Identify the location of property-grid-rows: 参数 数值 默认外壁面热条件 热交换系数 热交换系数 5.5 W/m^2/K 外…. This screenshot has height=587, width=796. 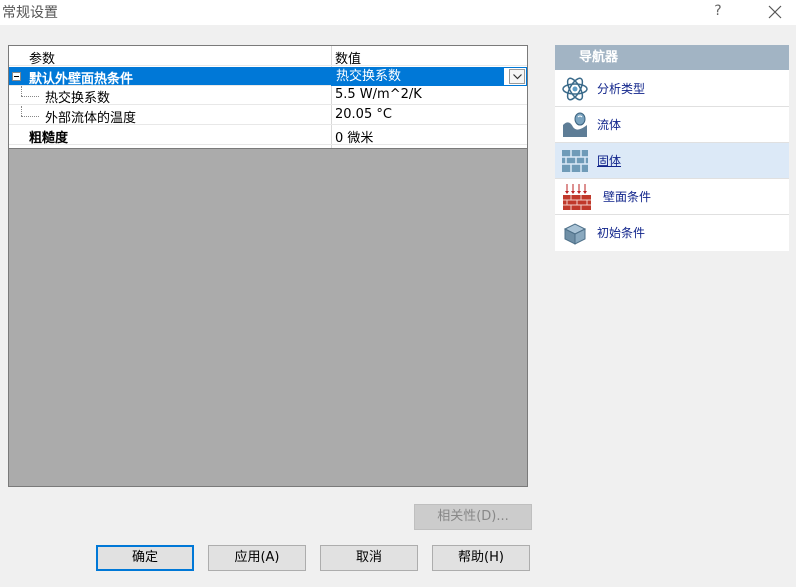
(268, 97).